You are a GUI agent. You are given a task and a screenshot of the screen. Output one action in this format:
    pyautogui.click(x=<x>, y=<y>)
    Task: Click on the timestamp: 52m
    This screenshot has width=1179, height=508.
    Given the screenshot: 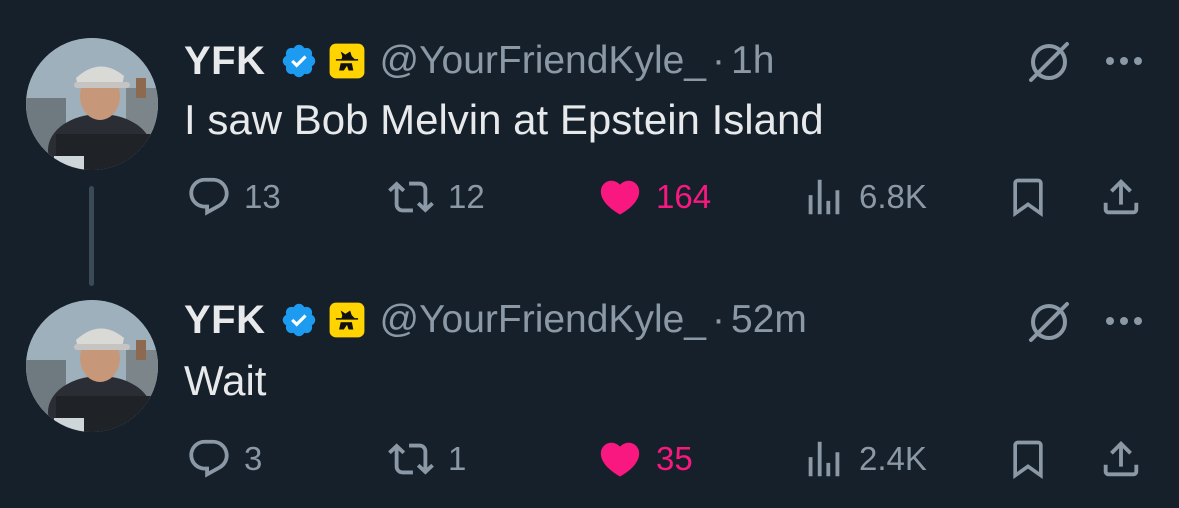 What is the action you would take?
    pyautogui.click(x=769, y=320)
    